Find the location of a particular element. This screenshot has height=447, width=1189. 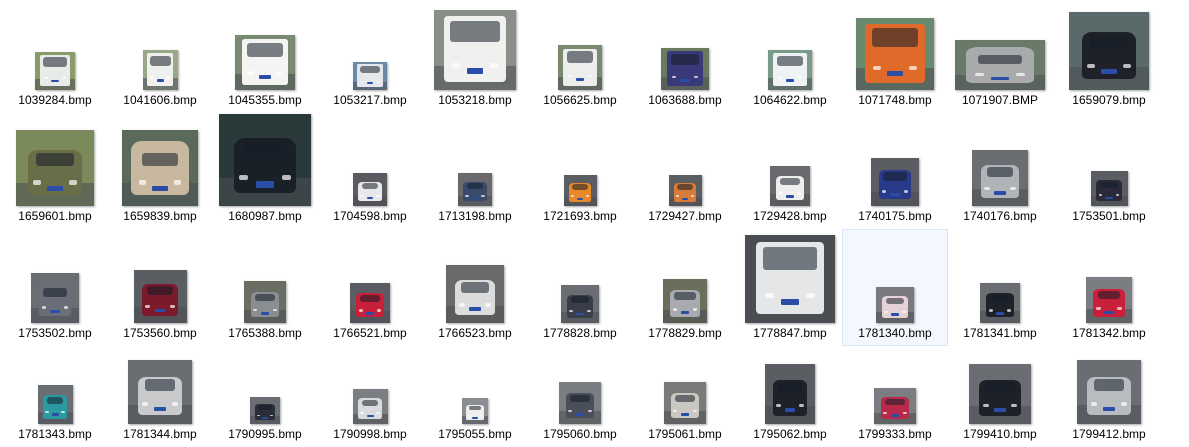

file-item: 1765388.bmp is located at coordinates (265, 287).